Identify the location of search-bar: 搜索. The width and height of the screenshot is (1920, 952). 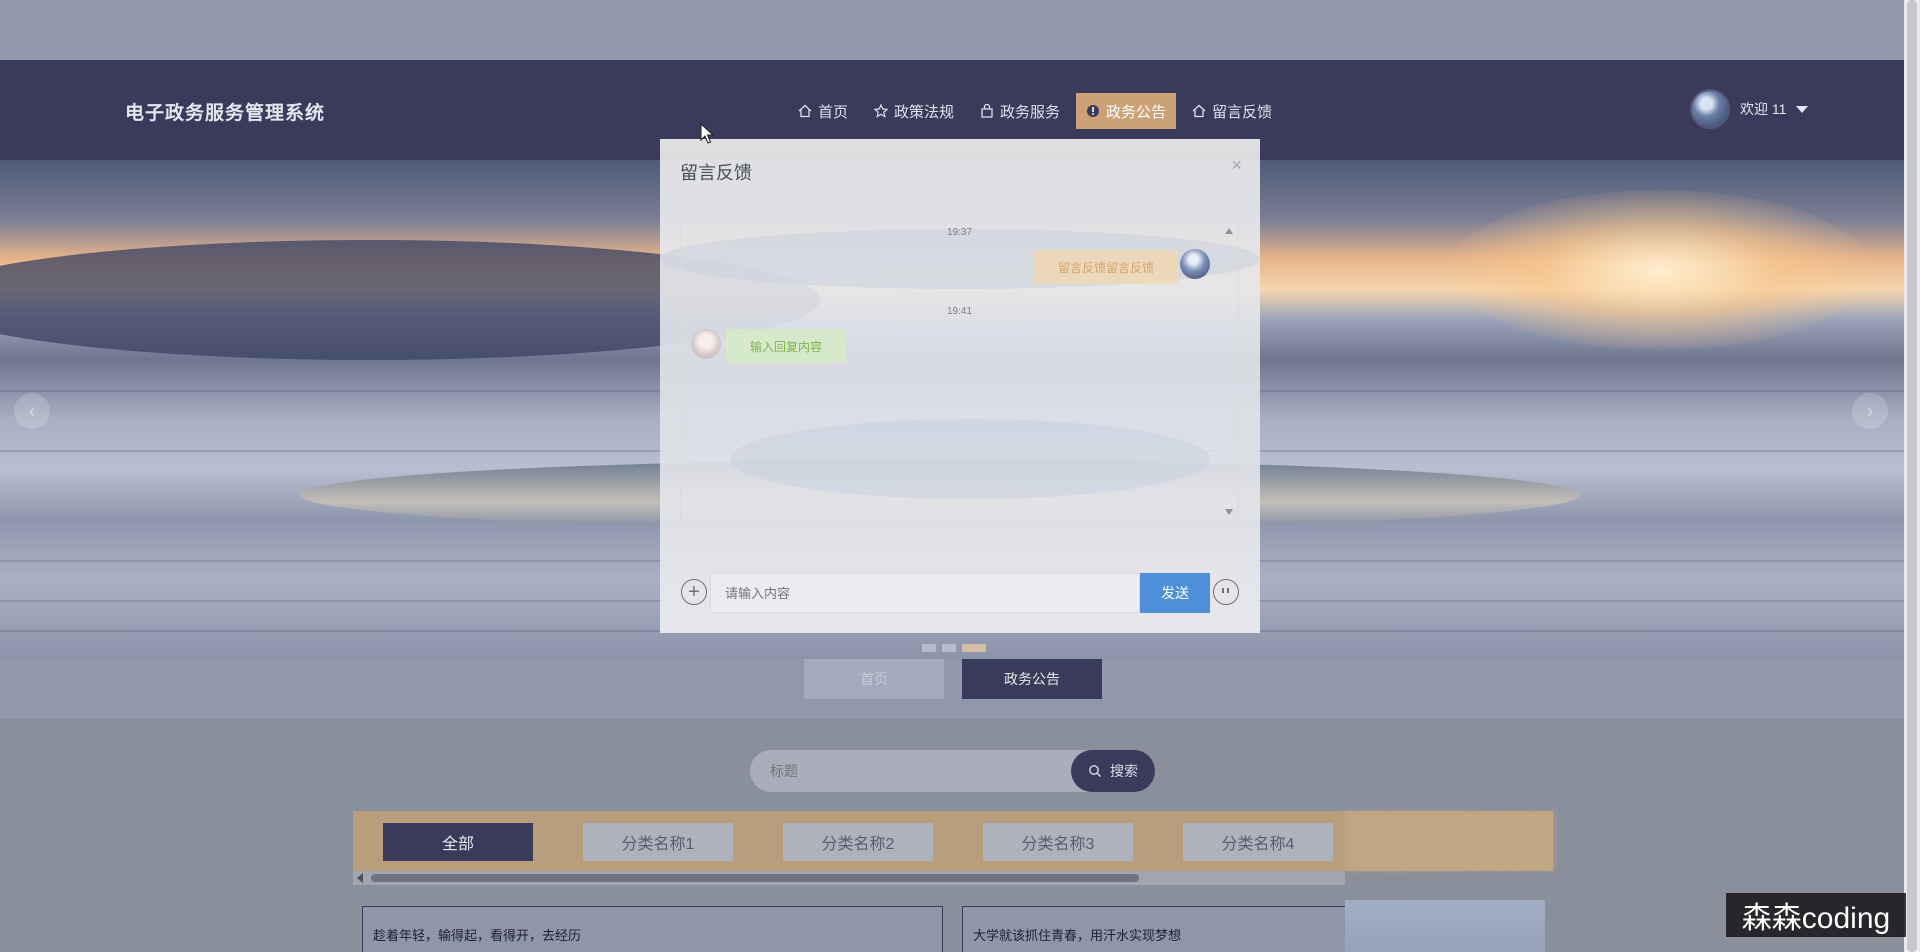
(952, 771).